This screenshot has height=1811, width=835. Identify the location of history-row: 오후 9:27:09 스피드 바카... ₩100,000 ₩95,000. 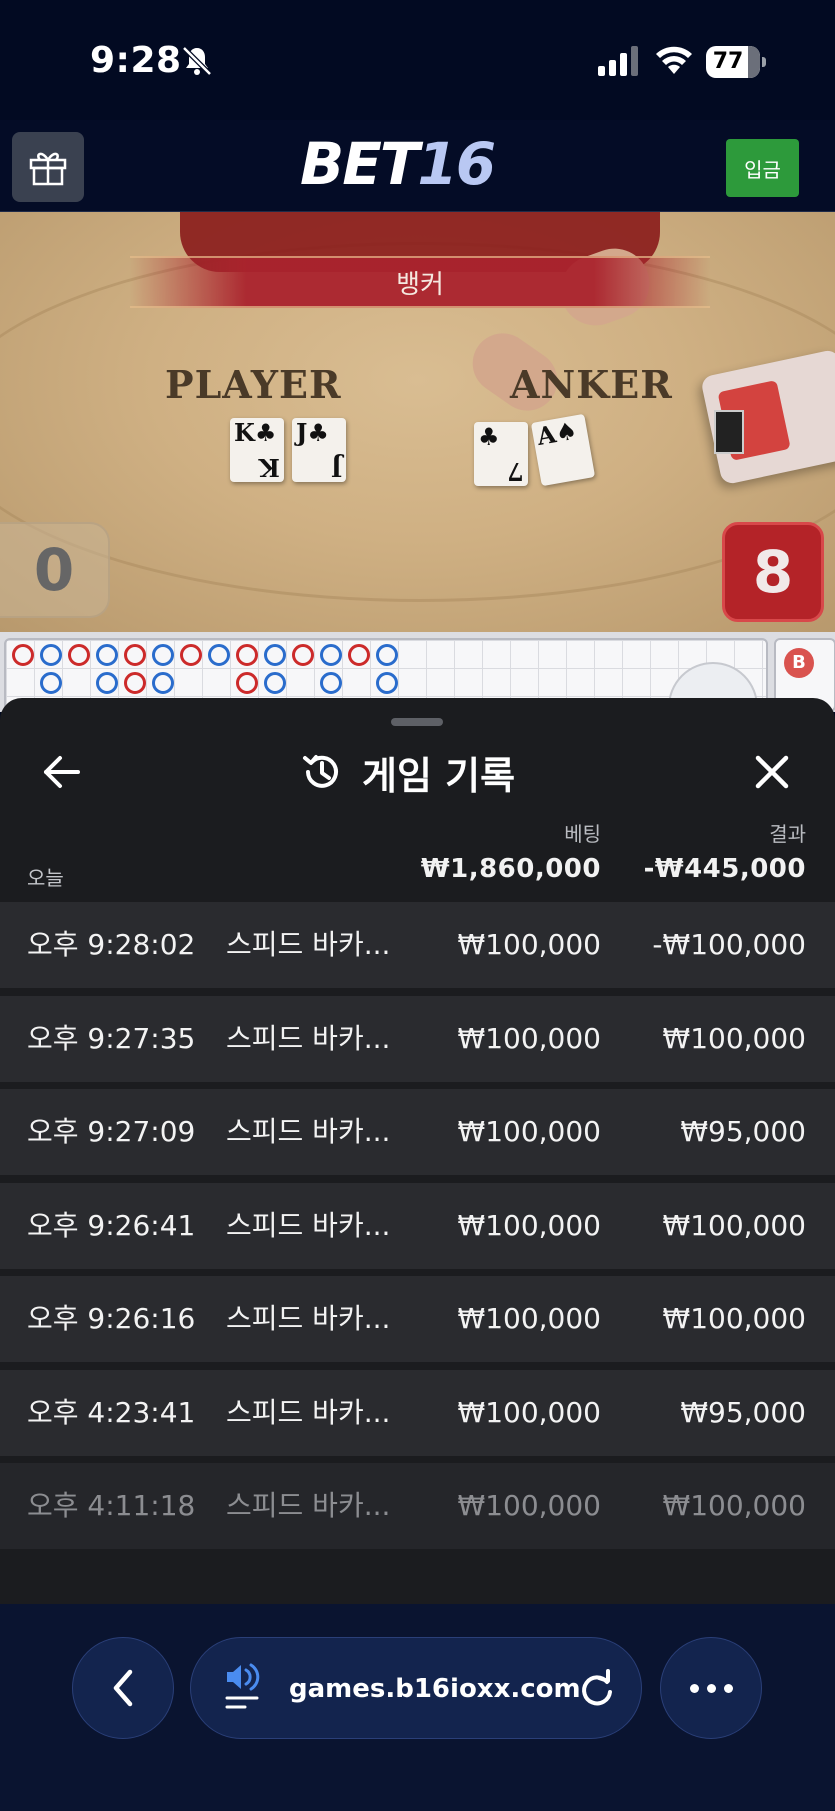
(417, 1132).